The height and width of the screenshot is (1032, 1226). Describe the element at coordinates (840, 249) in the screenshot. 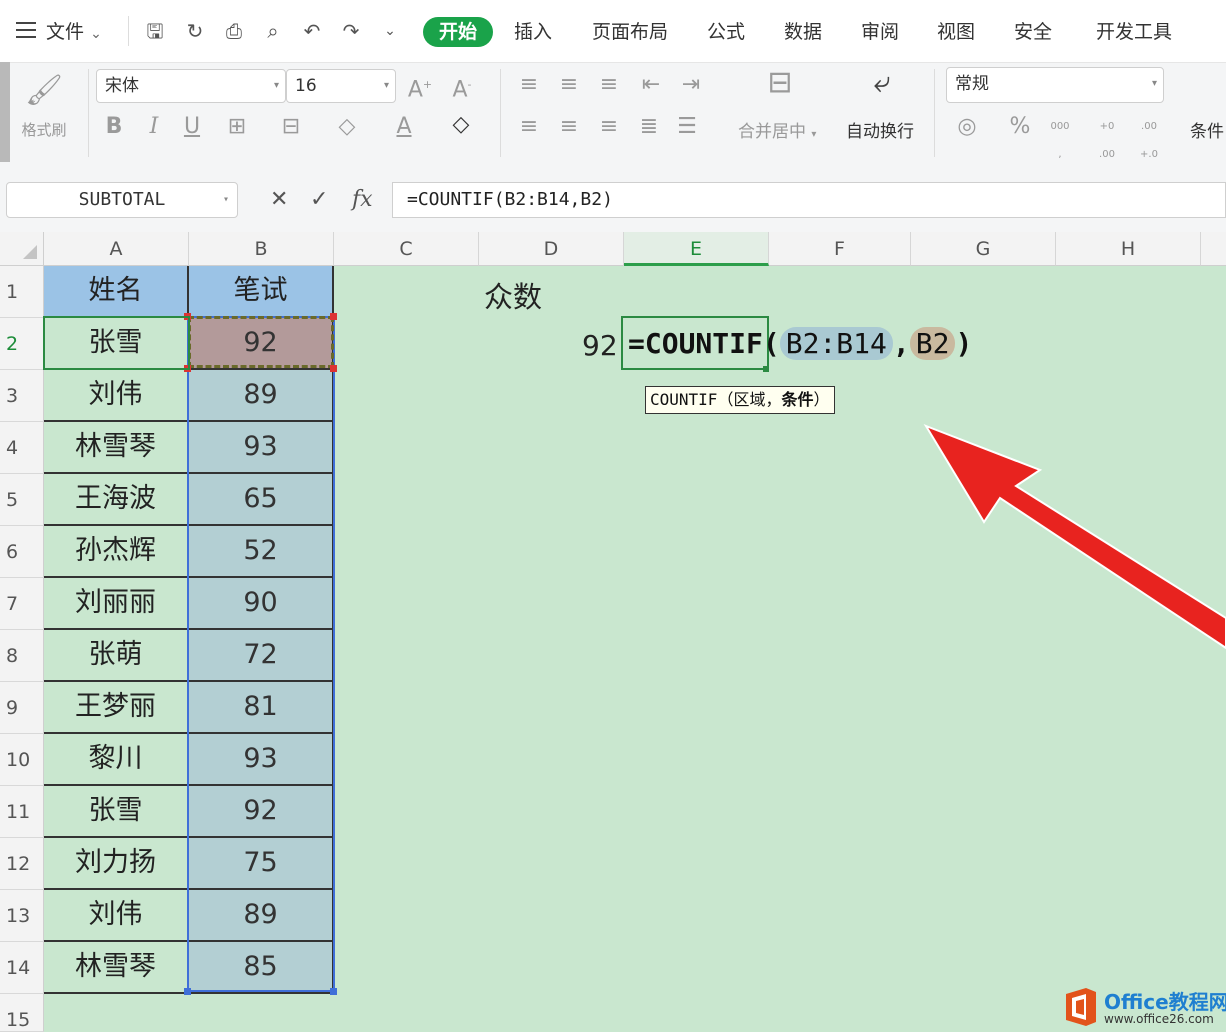

I see `column-header-f: F` at that location.